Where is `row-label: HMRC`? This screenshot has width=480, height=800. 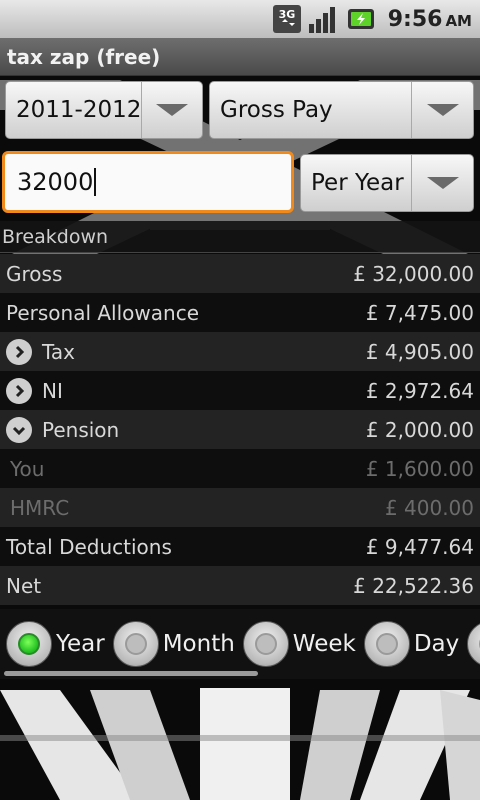
row-label: HMRC is located at coordinates (40, 507).